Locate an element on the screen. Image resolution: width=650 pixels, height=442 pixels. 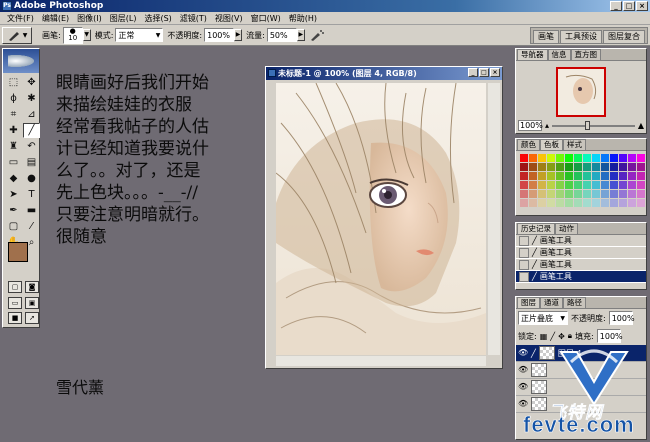
navigator-thumbnail is located at coordinates (581, 92).